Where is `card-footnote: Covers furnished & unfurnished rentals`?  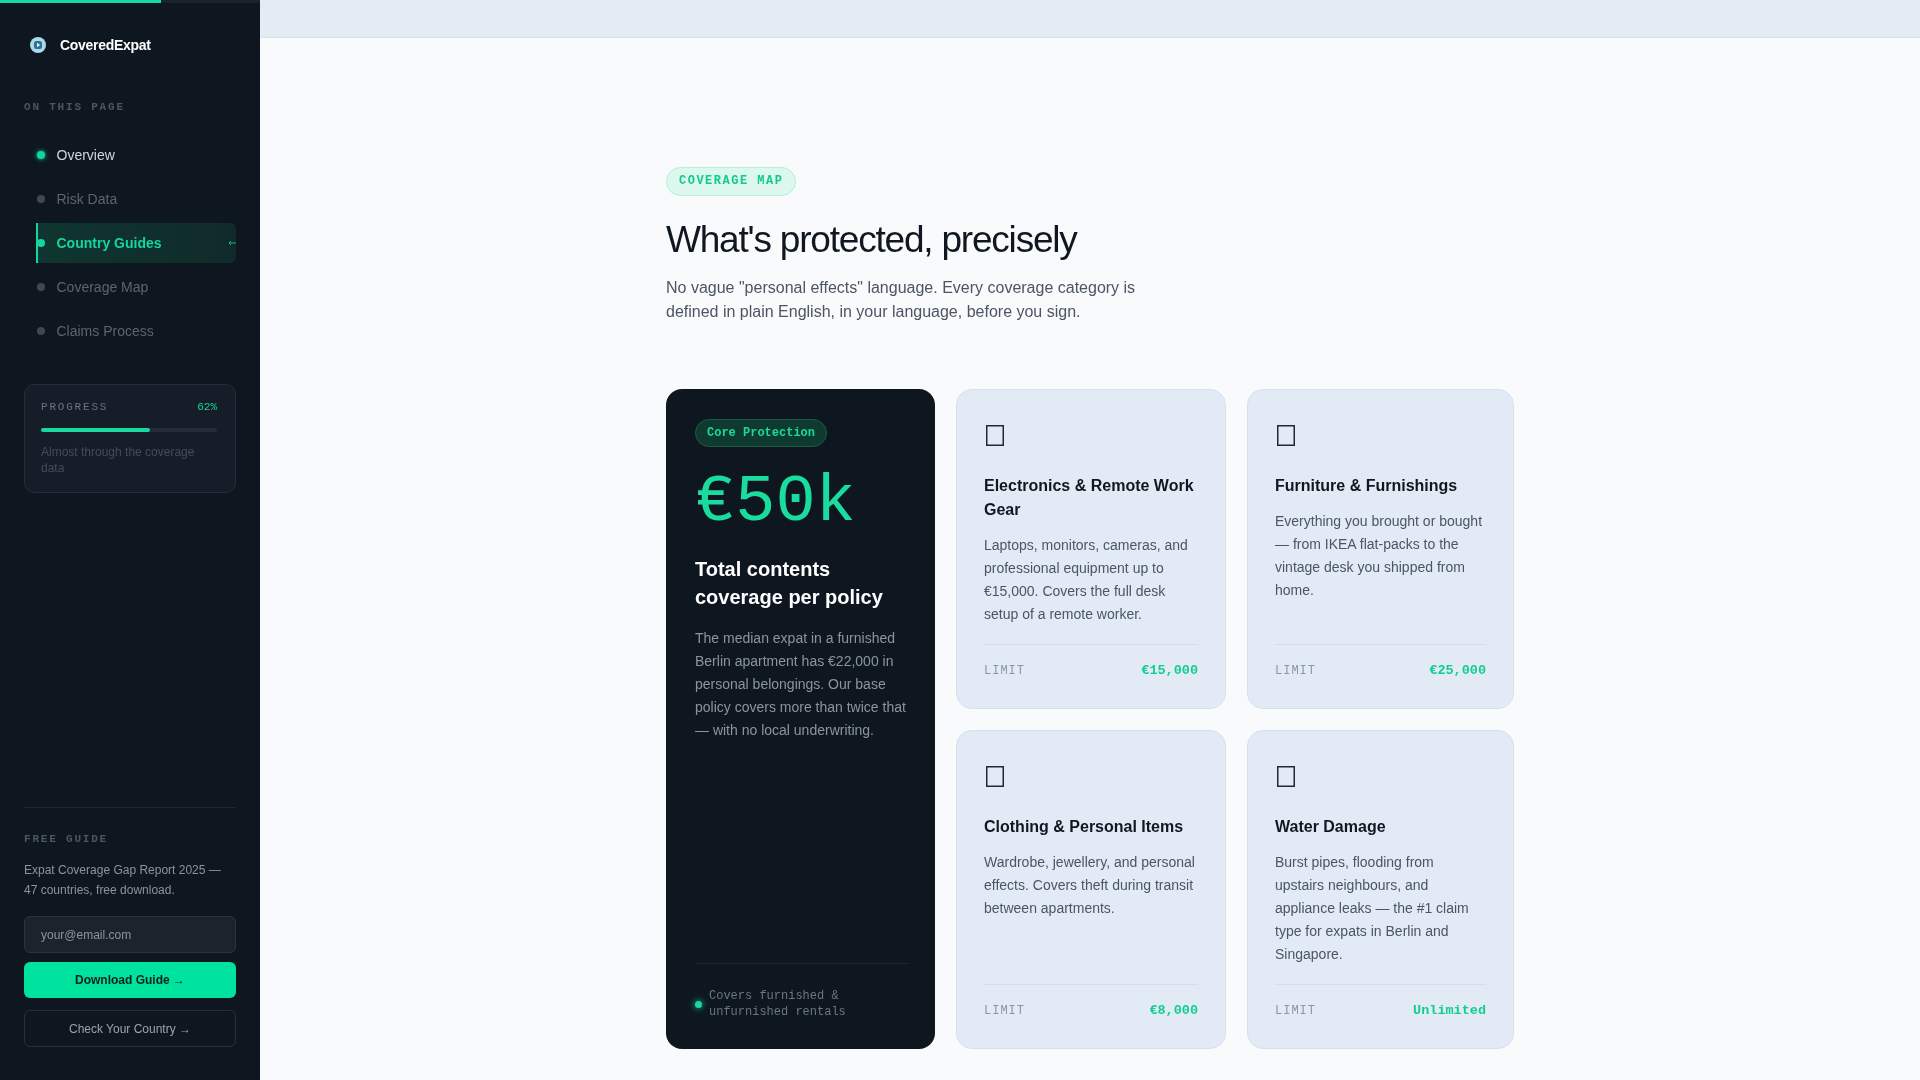
card-footnote: Covers furnished & unfurnished rentals is located at coordinates (778, 1004).